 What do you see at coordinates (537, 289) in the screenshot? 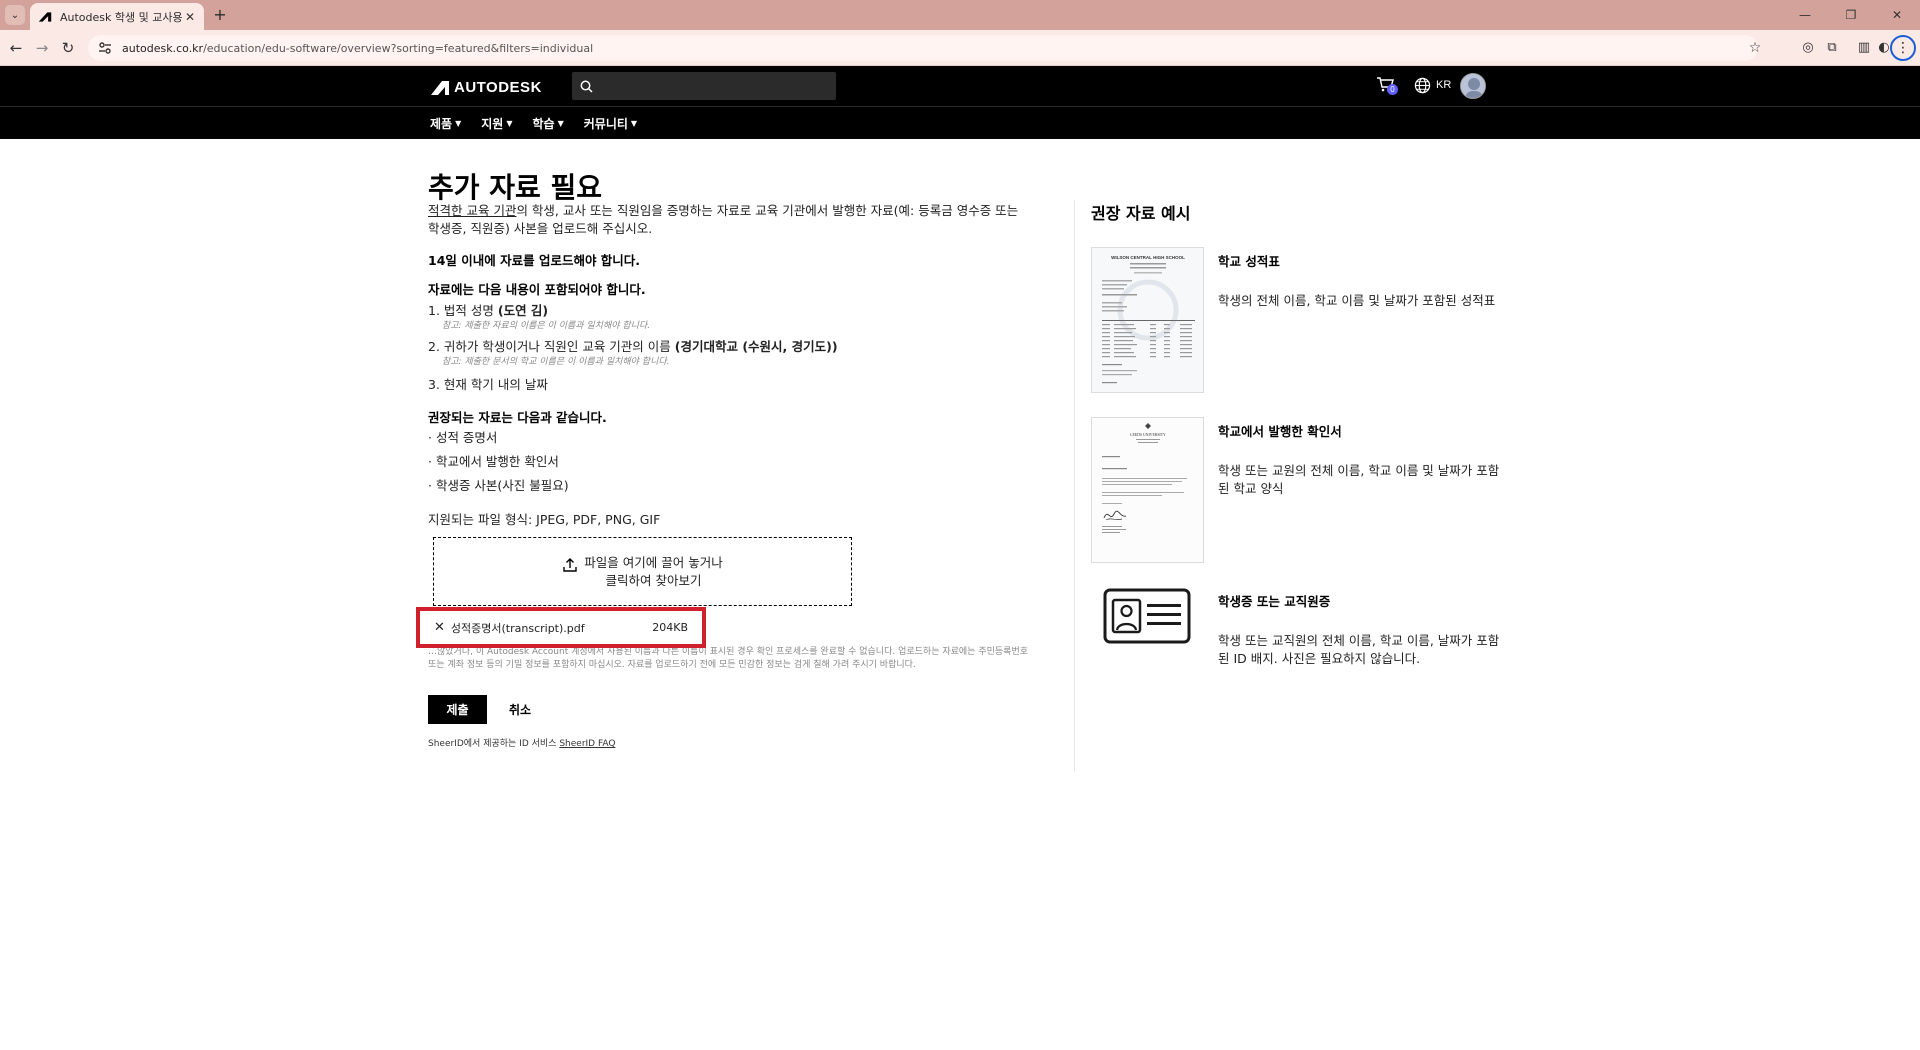
I see `requirements-heading: 자료에는 다음 내용이 포함되어야 합니다.` at bounding box center [537, 289].